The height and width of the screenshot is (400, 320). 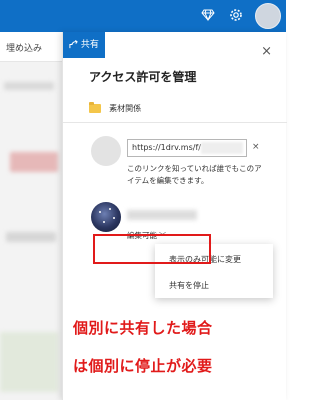 I want to click on menu-item-stop-sharing: 共有を停止, so click(x=214, y=286).